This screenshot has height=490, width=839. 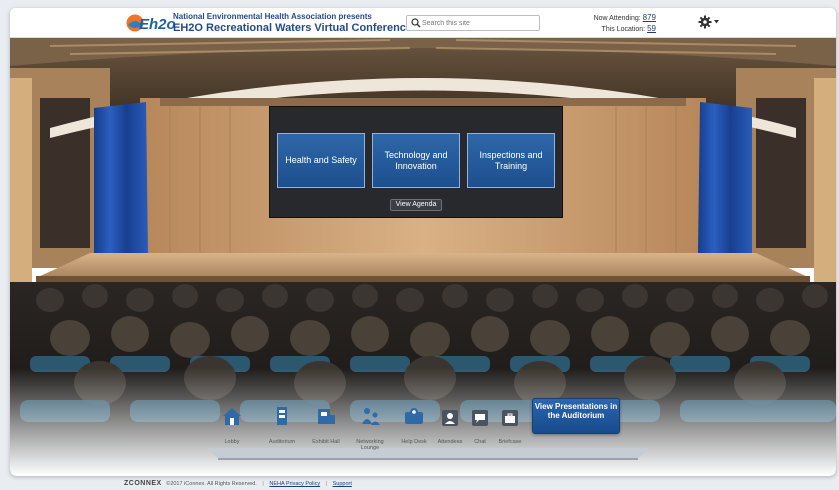 I want to click on now-attending-label: Now Attending:, so click(x=617, y=18).